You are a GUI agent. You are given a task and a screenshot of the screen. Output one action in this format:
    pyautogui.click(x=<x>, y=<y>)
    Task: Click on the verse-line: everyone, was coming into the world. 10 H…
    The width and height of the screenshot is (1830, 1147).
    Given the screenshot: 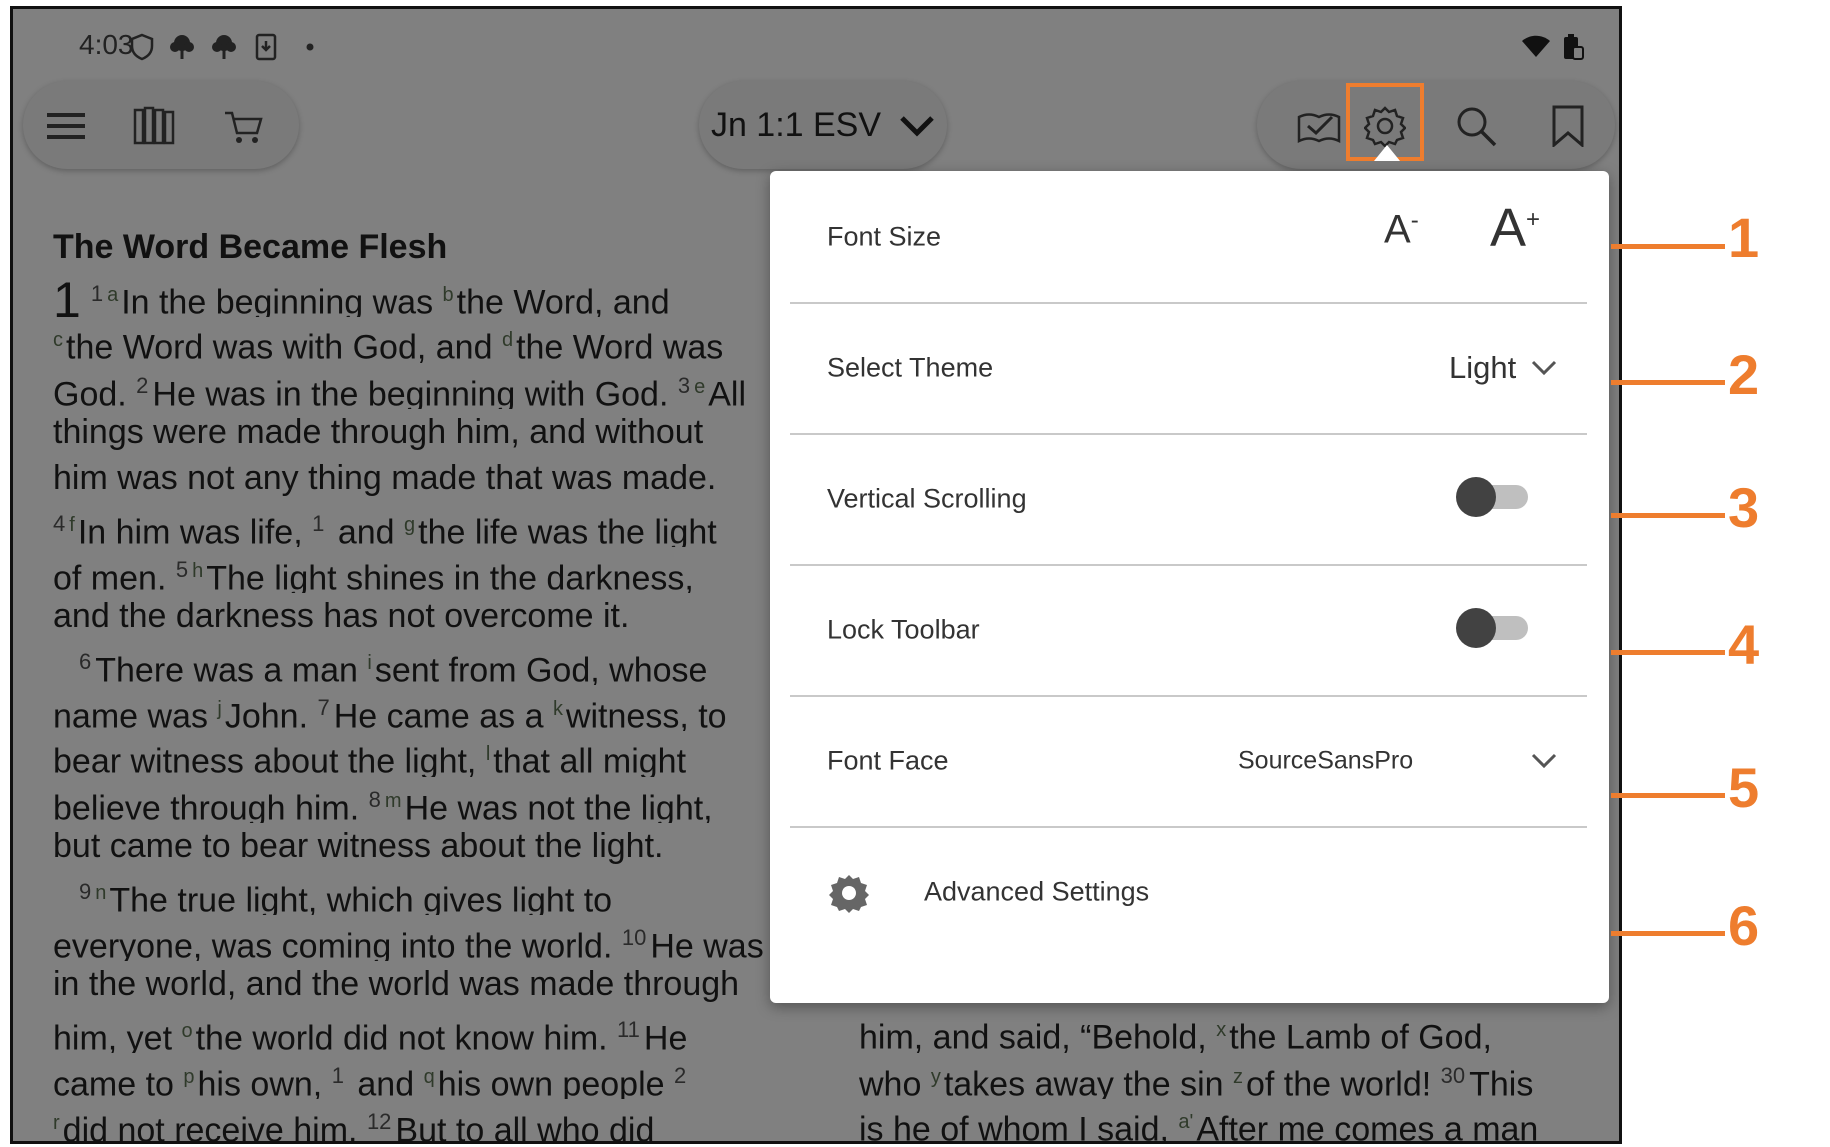 What is the action you would take?
    pyautogui.click(x=418, y=938)
    